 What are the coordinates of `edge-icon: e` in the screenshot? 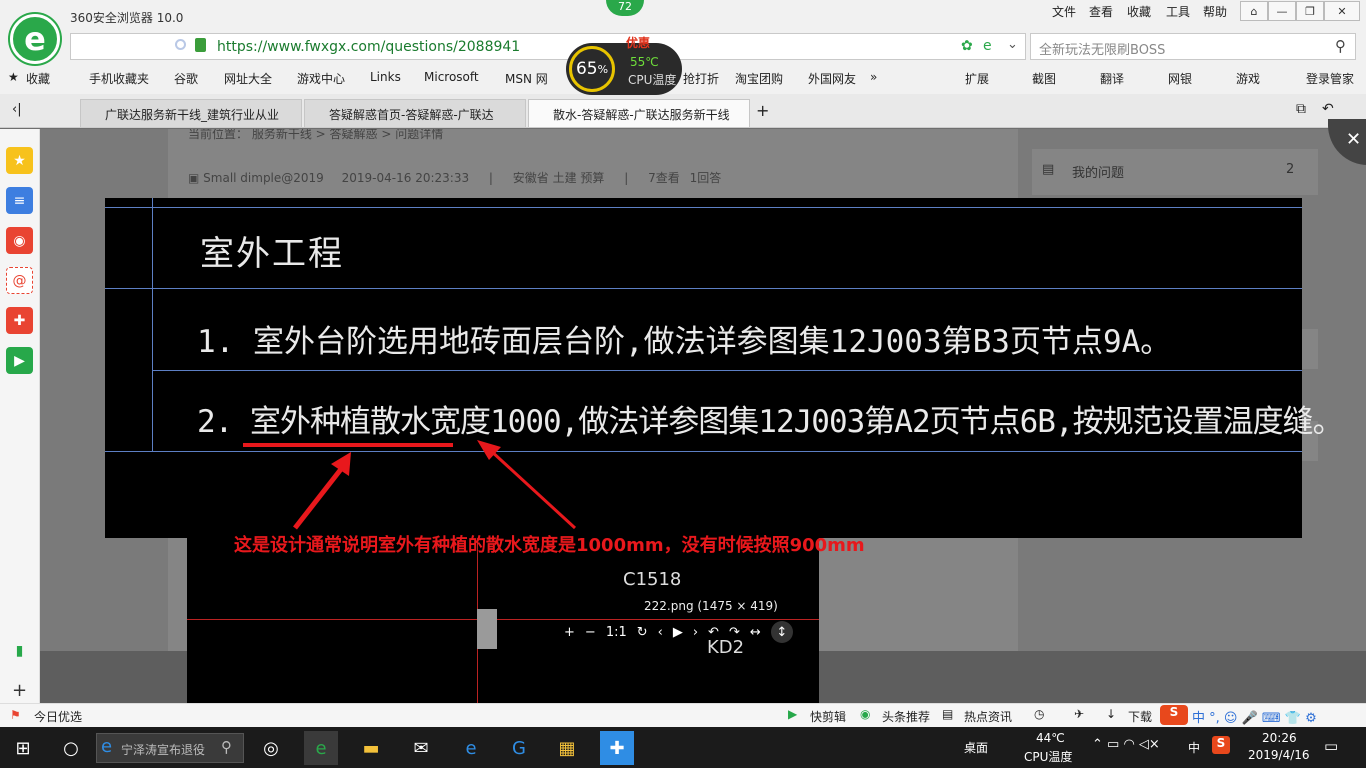 It's located at (471, 748).